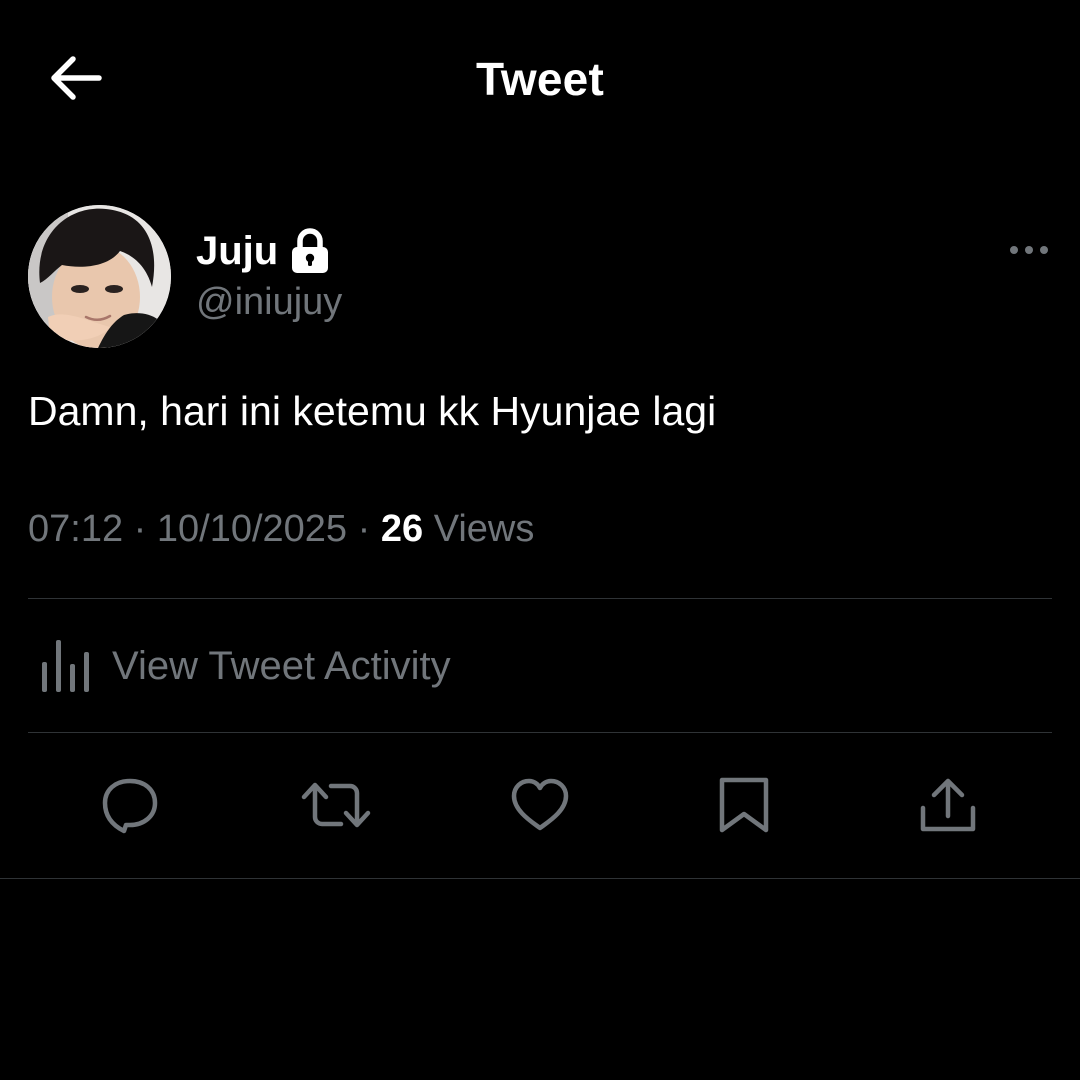  Describe the element at coordinates (372, 411) in the screenshot. I see `tweet-text: Damn, hari ini ketemu kk Hyunjae lagi` at that location.